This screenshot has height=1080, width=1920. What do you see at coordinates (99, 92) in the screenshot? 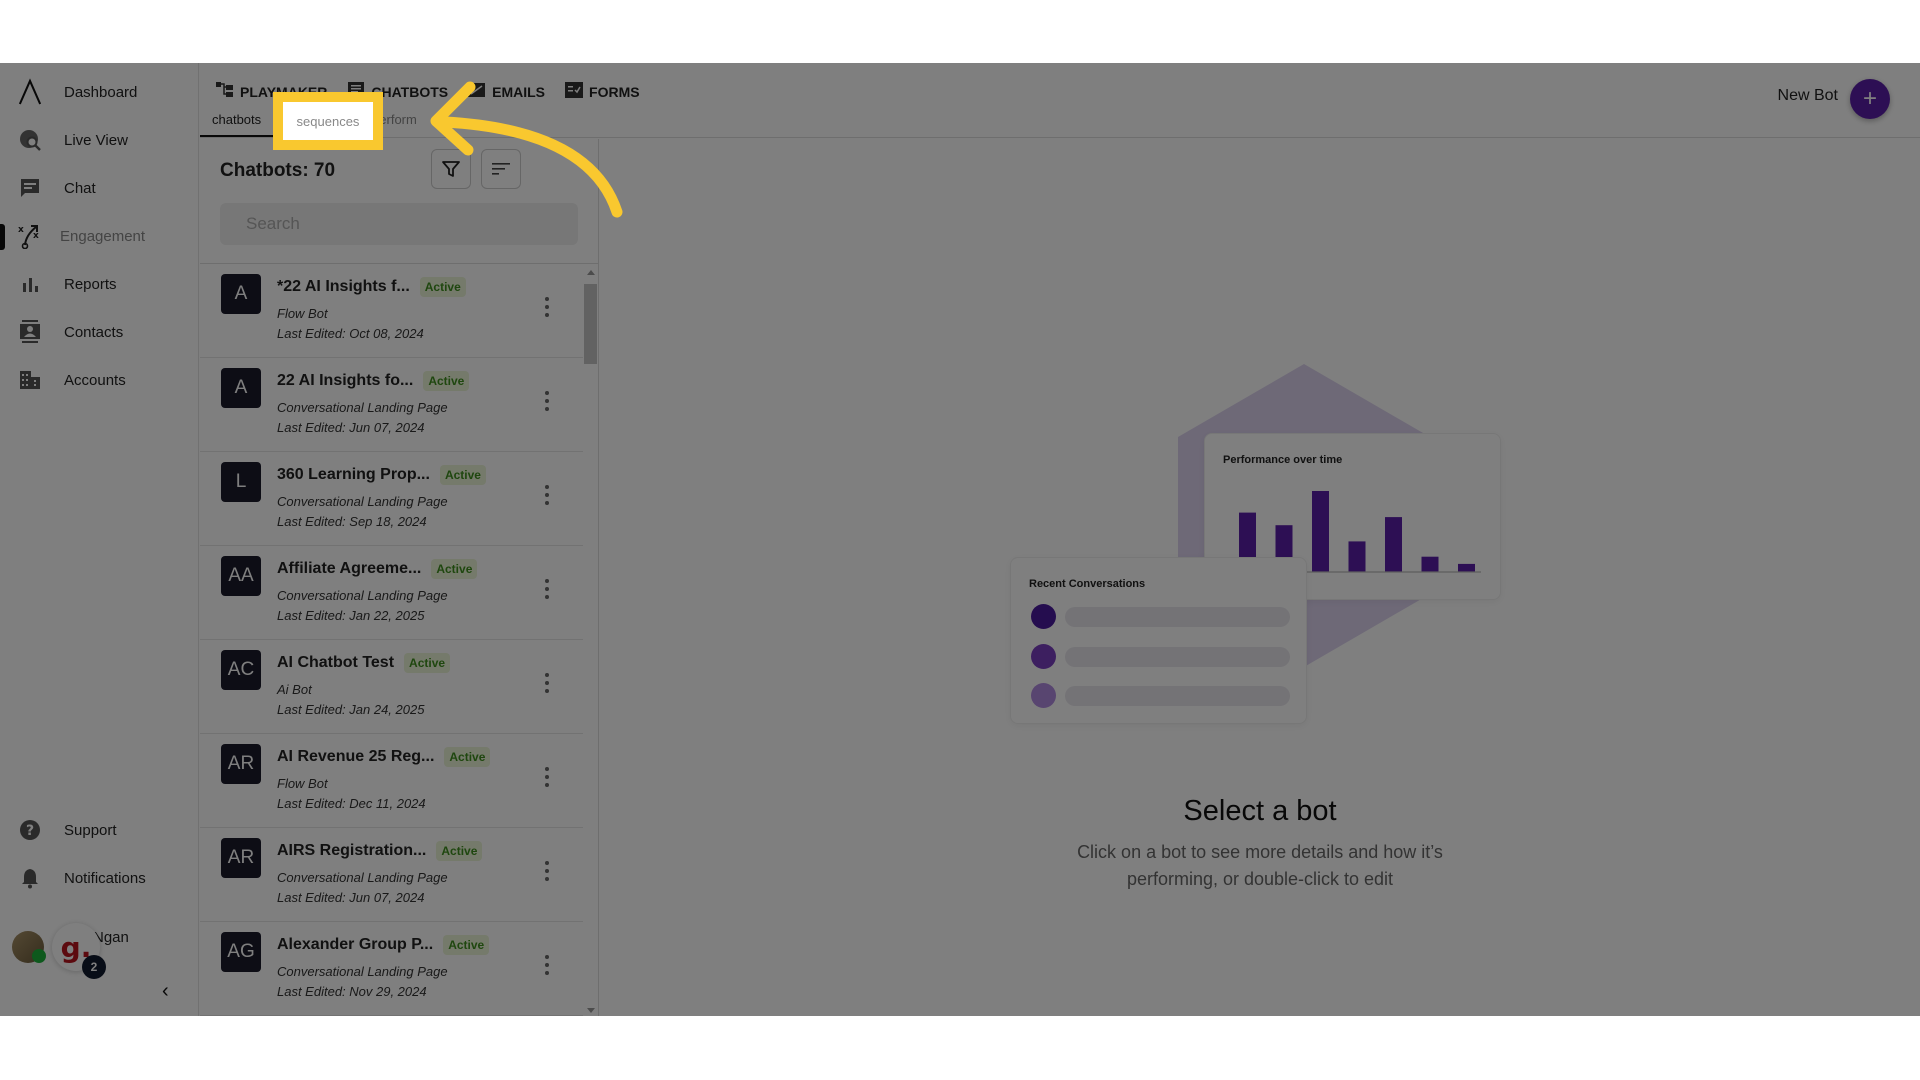
I see `sidebar-item-dashboard: Dashboard` at bounding box center [99, 92].